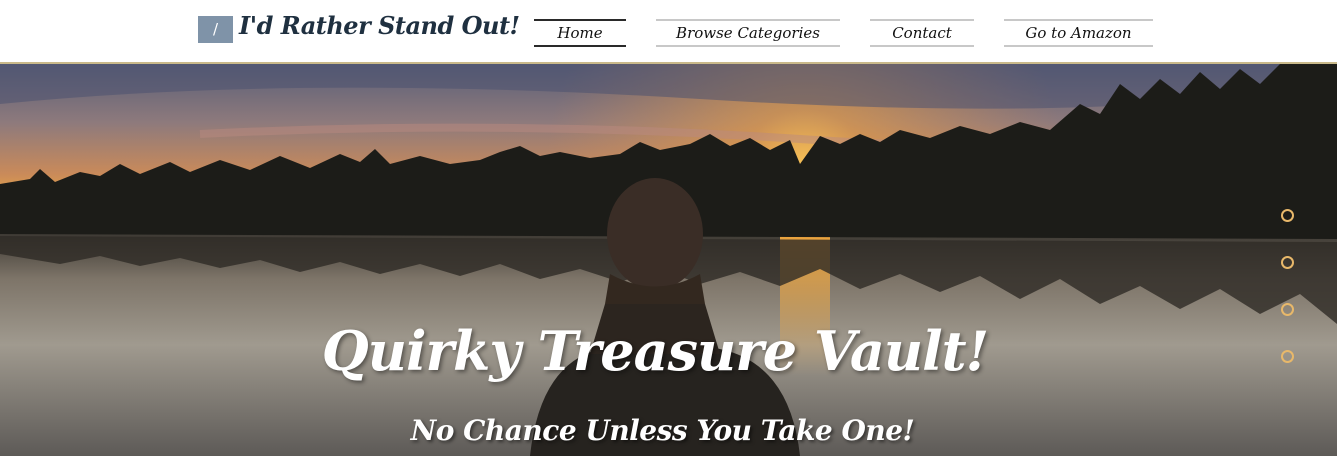  Describe the element at coordinates (922, 33) in the screenshot. I see `nav-contact: Contact` at that location.